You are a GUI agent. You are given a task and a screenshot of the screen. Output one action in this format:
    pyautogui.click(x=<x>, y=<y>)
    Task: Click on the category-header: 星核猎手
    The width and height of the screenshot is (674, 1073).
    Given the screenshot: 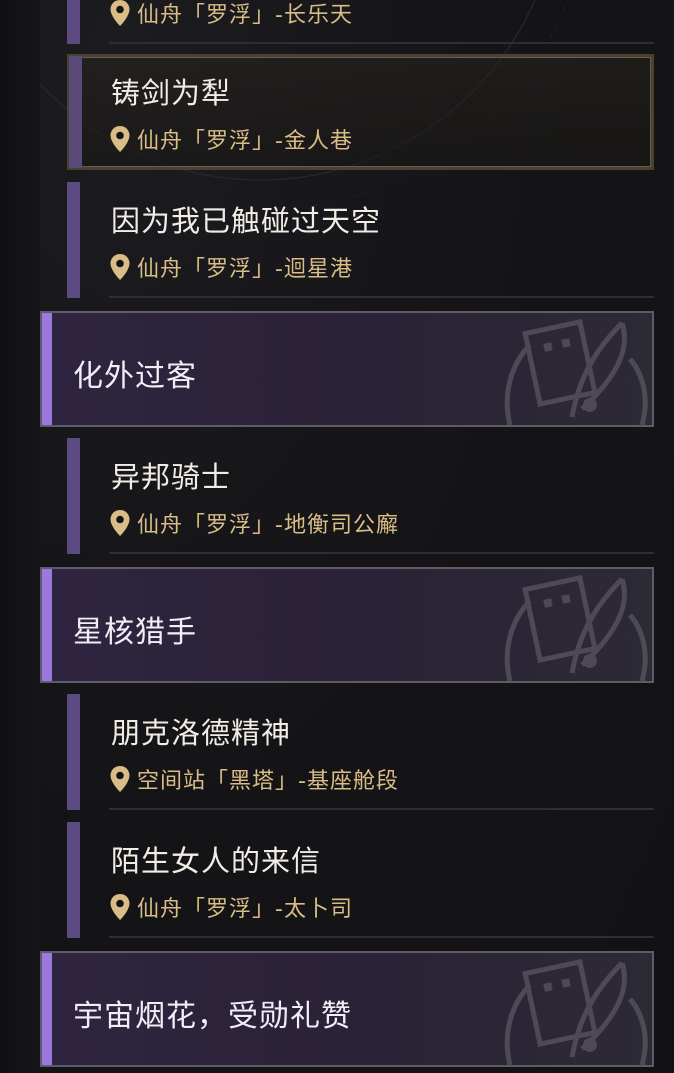 What is the action you would take?
    pyautogui.click(x=347, y=625)
    